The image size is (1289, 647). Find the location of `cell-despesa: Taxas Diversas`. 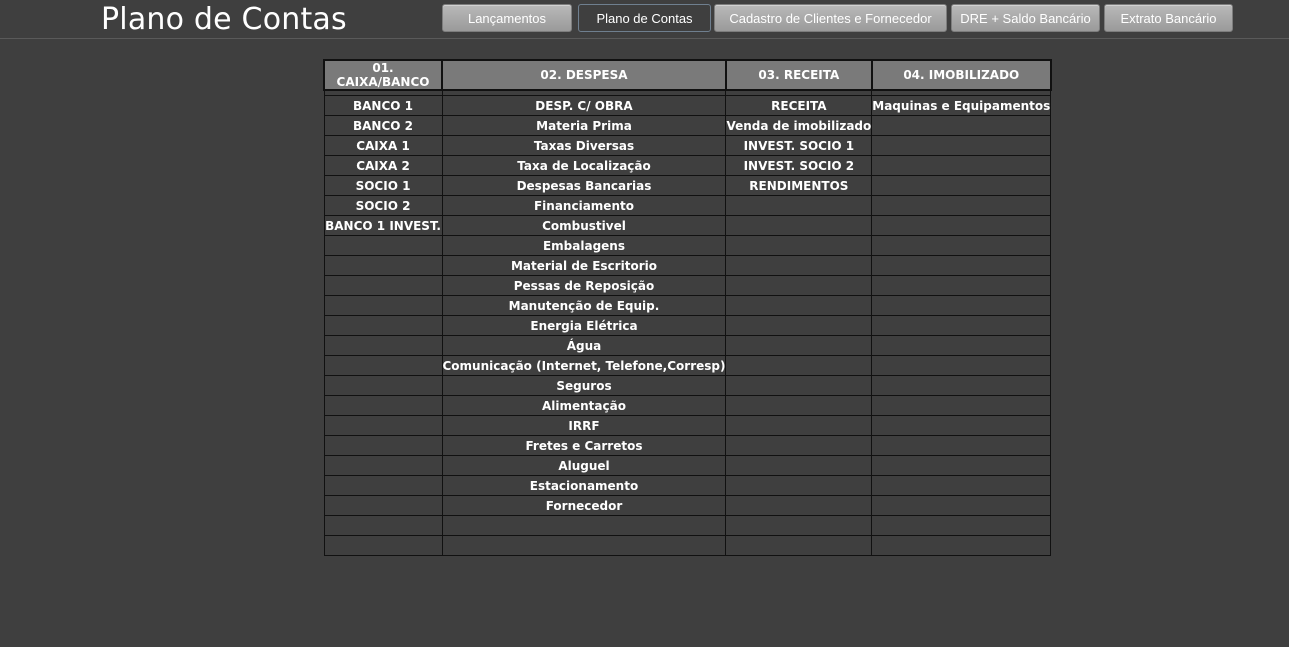

cell-despesa: Taxas Diversas is located at coordinates (584, 145).